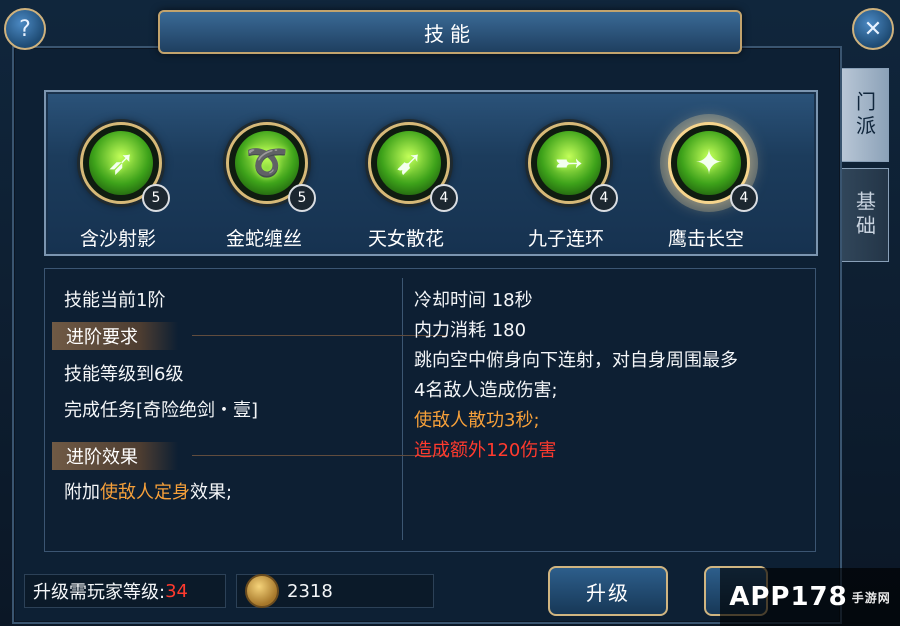 The width and height of the screenshot is (900, 626). What do you see at coordinates (262, 591) in the screenshot?
I see `coin-icon` at bounding box center [262, 591].